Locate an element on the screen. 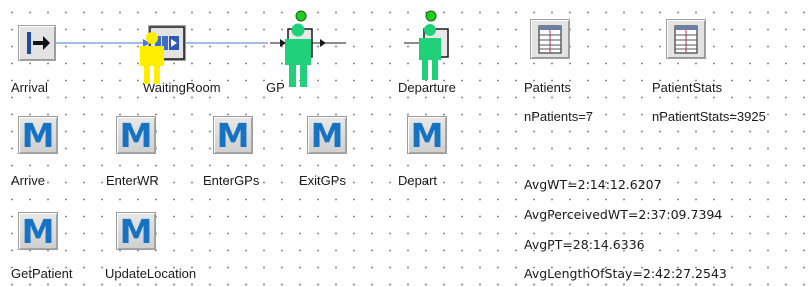  depart-label: Depart is located at coordinates (418, 180).